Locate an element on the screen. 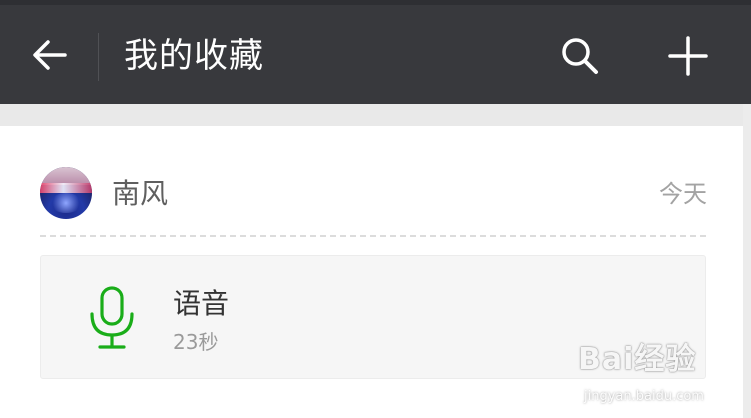 This screenshot has height=418, width=751. add-button is located at coordinates (688, 56).